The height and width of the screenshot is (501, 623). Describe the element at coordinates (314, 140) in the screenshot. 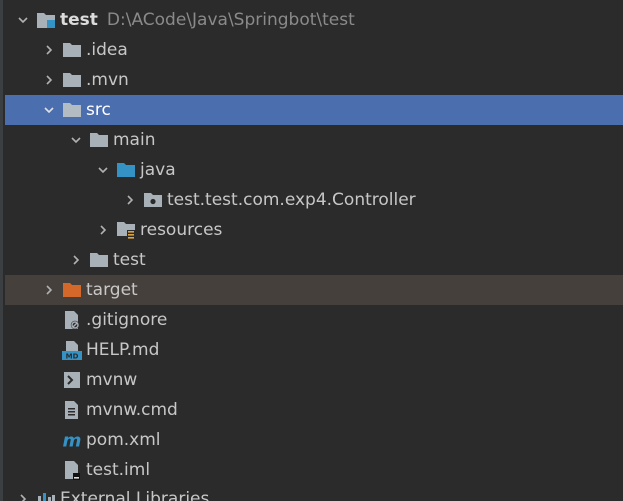

I see `tree-row-main: main` at that location.